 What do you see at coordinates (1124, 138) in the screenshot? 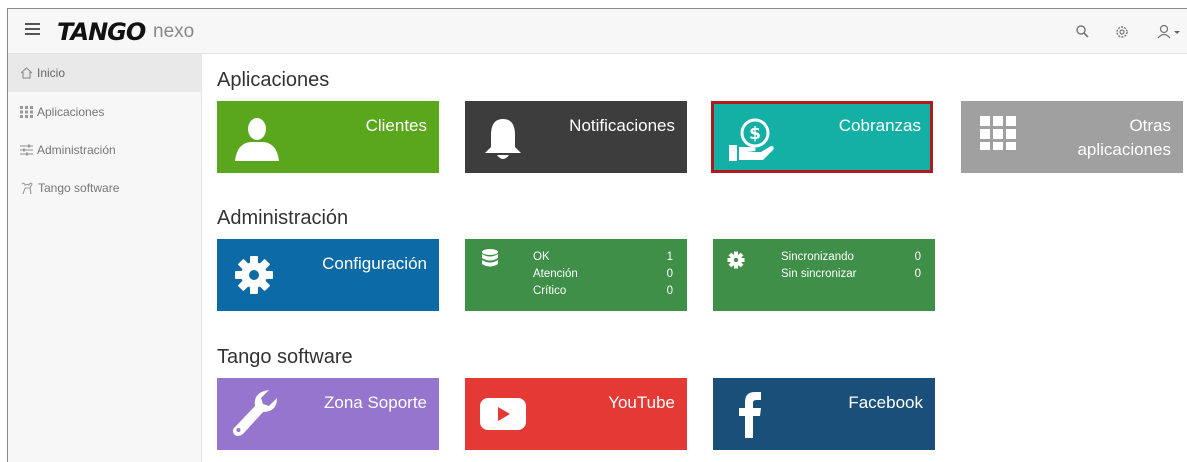
I see `tile-label: Otras aplicaciones` at bounding box center [1124, 138].